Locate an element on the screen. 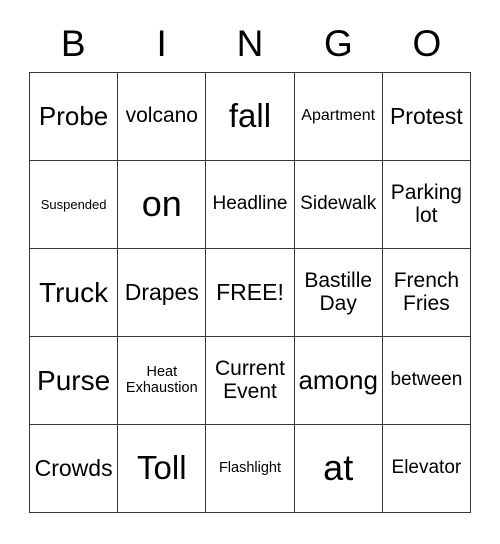  bingo-cell-label: between is located at coordinates (426, 380).